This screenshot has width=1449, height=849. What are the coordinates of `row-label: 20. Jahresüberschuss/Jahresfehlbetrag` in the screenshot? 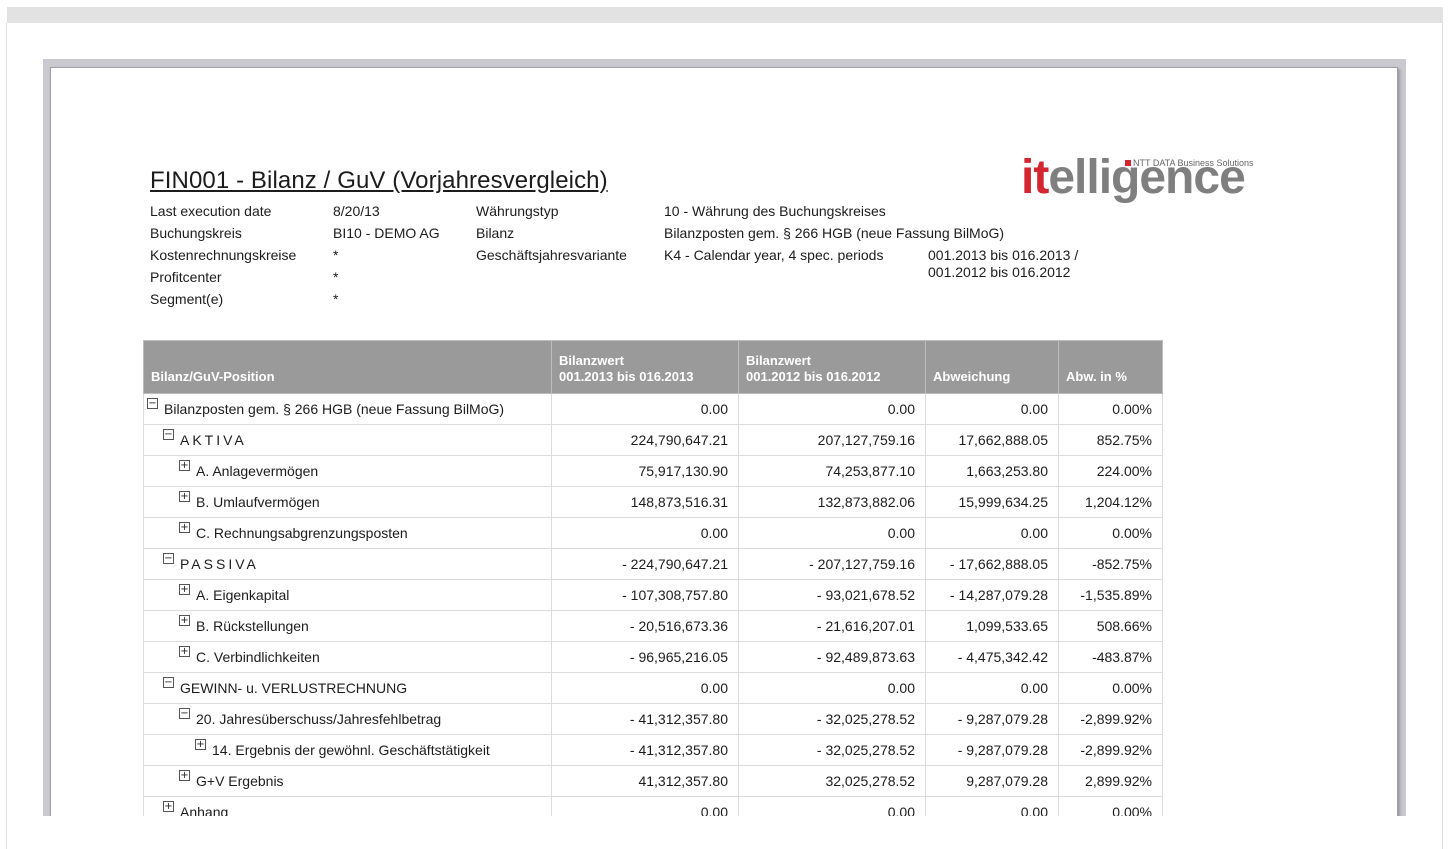 It's located at (319, 719).